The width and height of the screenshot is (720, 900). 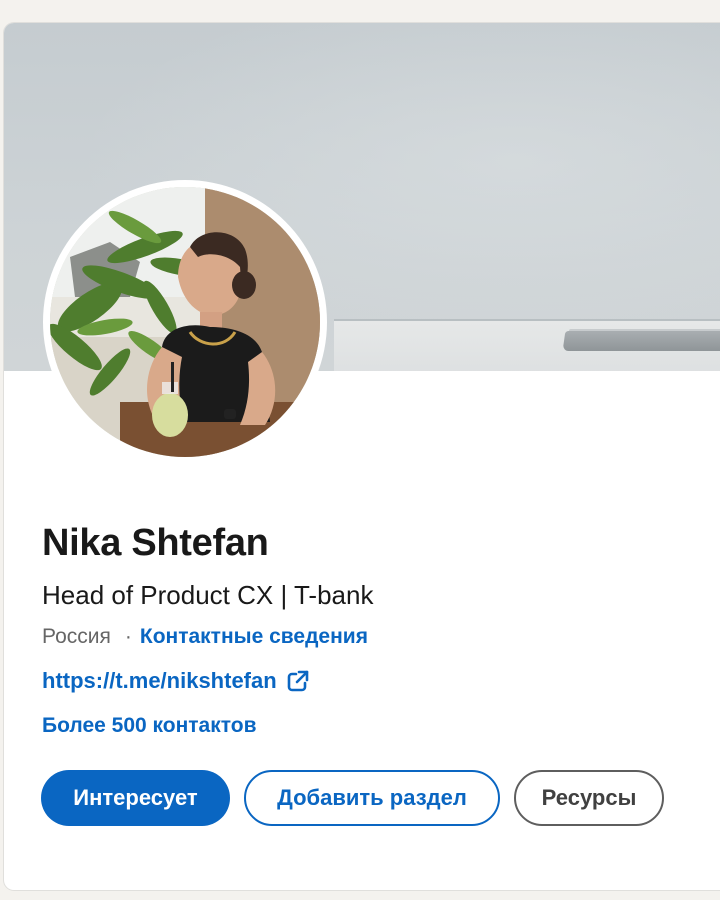 I want to click on website-link: https://t.me/nikshtefan, so click(x=159, y=681).